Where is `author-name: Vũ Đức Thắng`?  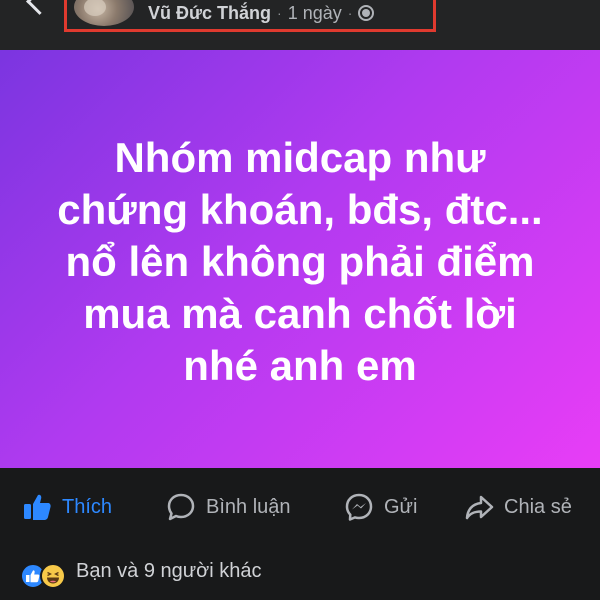 author-name: Vũ Đức Thắng is located at coordinates (209, 13).